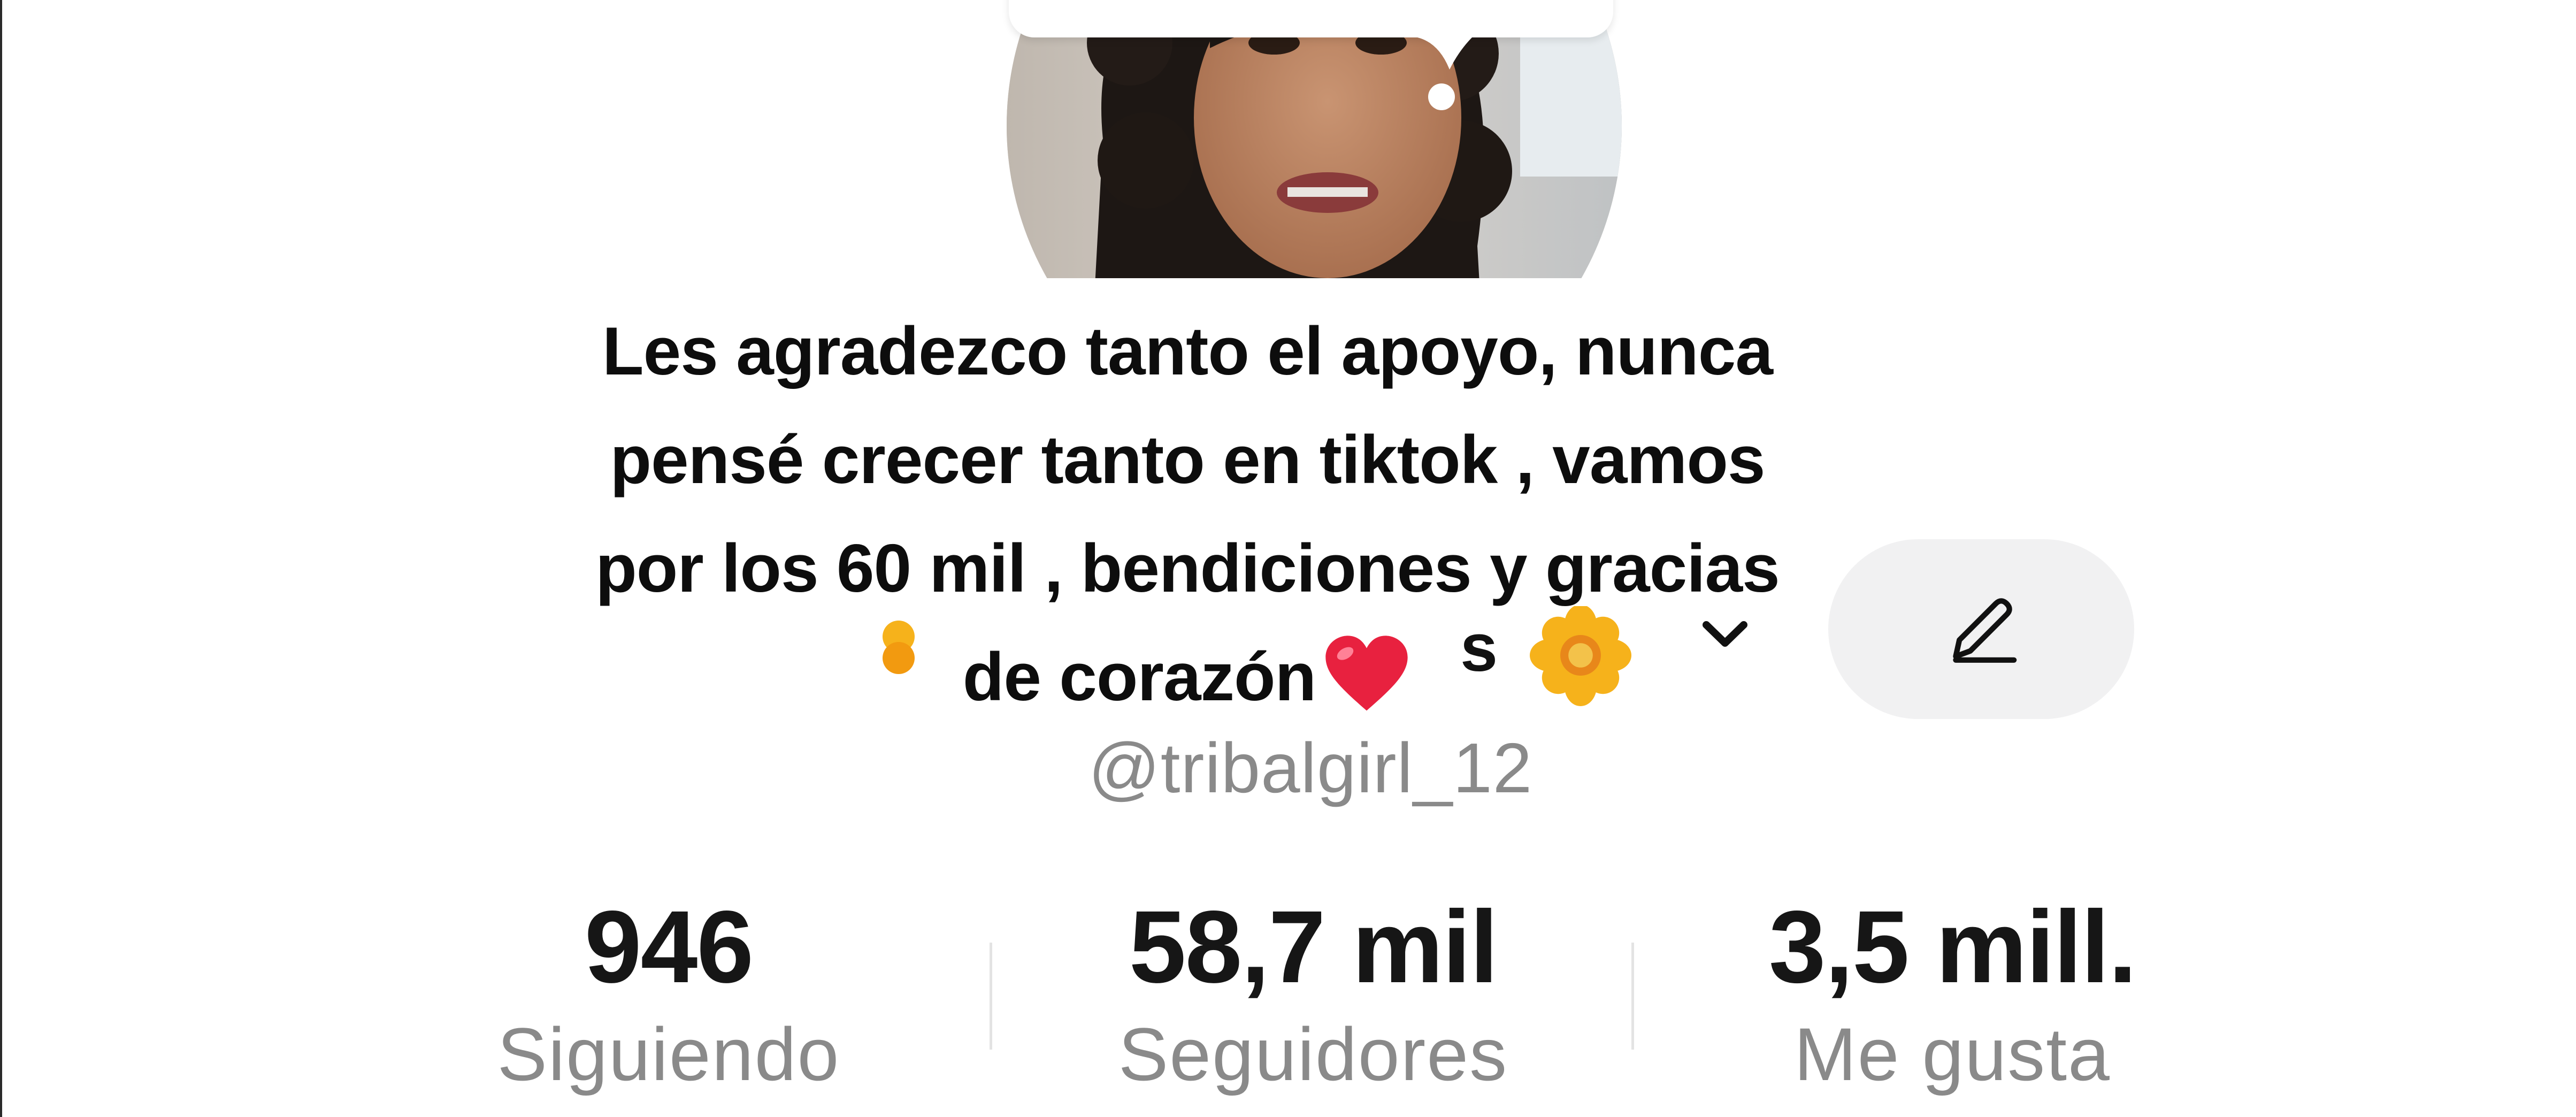  I want to click on avatar-photo, so click(1314, 139).